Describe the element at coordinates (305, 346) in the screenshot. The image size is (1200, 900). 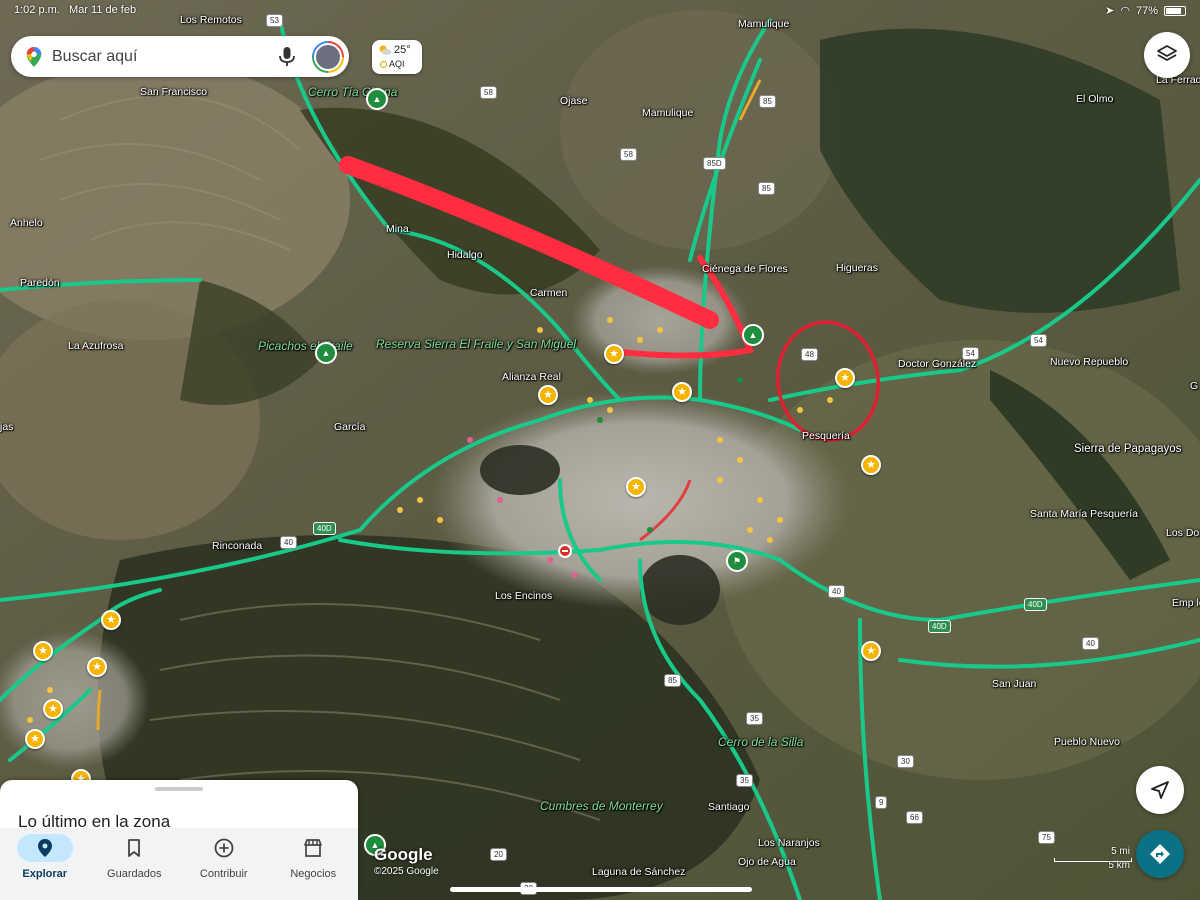
I see `place-label-landmark: Picachos el Fraile` at that location.